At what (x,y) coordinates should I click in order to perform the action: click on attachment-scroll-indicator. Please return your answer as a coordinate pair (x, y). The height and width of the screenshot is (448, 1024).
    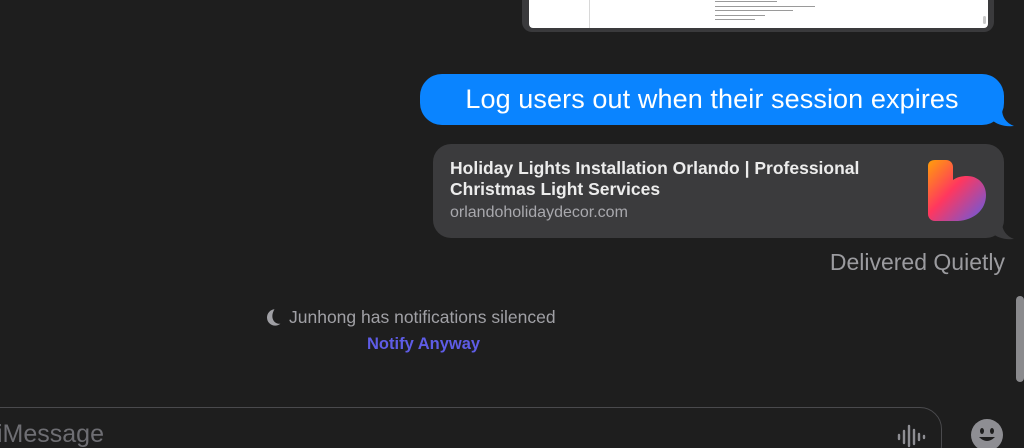
    Looking at the image, I should click on (984, 20).